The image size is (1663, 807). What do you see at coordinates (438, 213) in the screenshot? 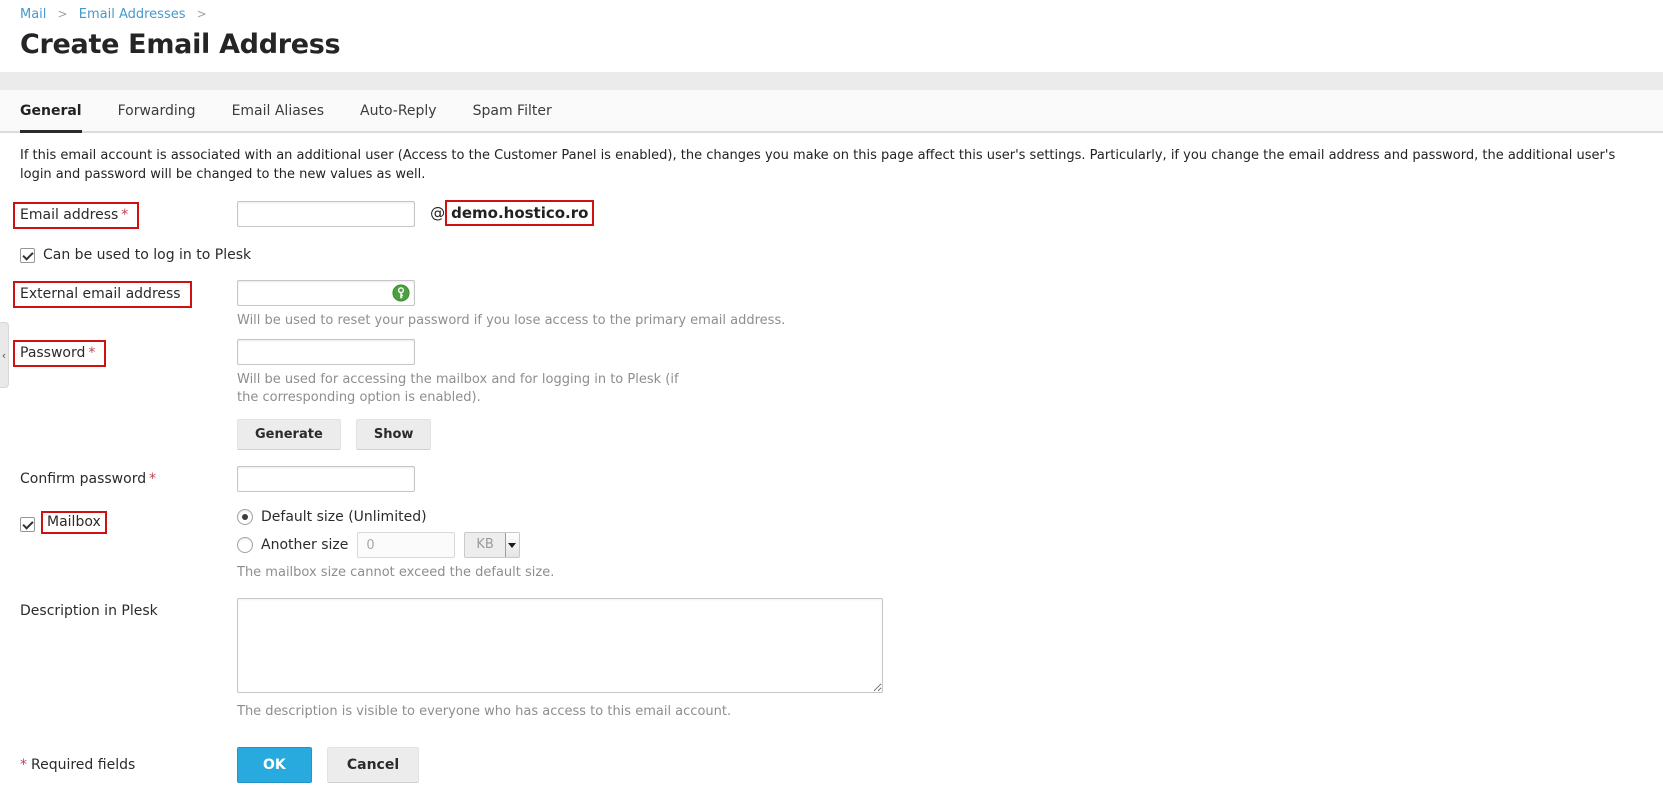
I see `at-sign: @` at bounding box center [438, 213].